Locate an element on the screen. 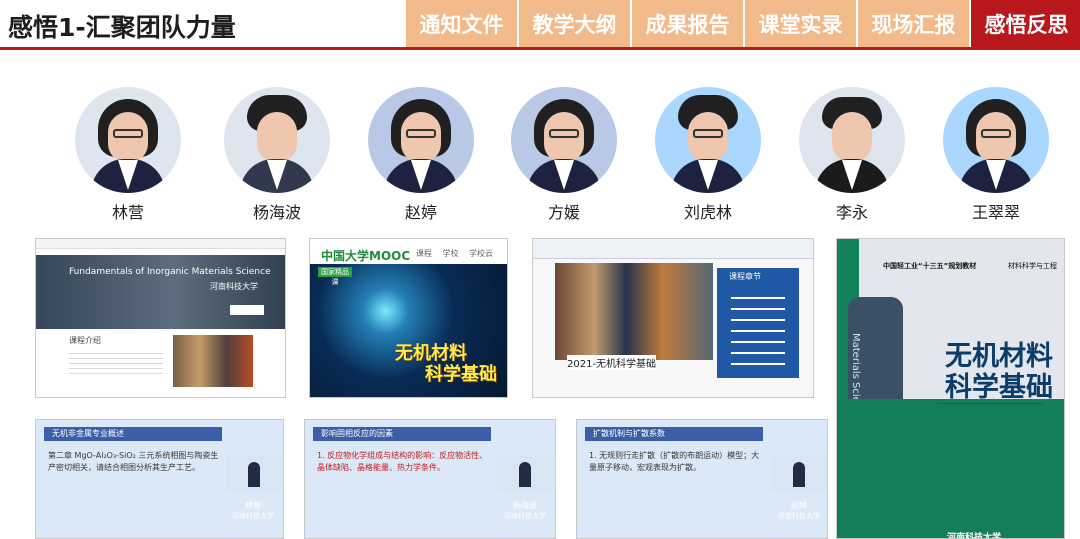  top-tabs: 通知文件 教学大纲 成果报告 课堂实录 现场汇报 感悟反思 is located at coordinates (742, 24).